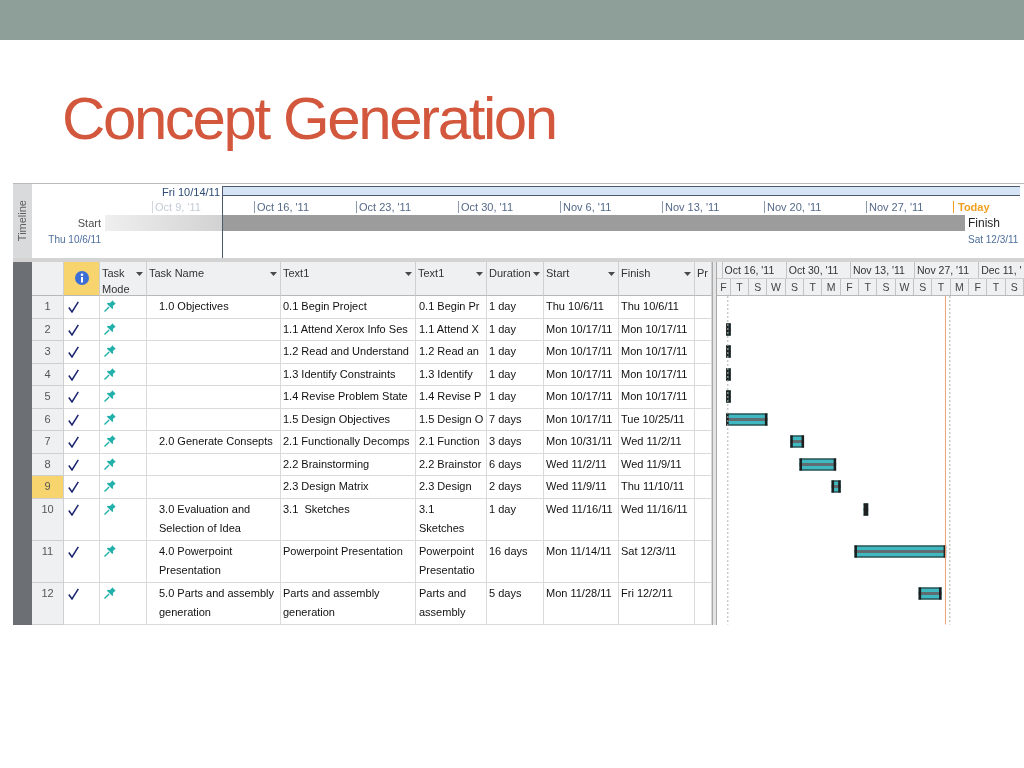 The image size is (1024, 768). What do you see at coordinates (48, 487) in the screenshot?
I see `row-header: 9` at bounding box center [48, 487].